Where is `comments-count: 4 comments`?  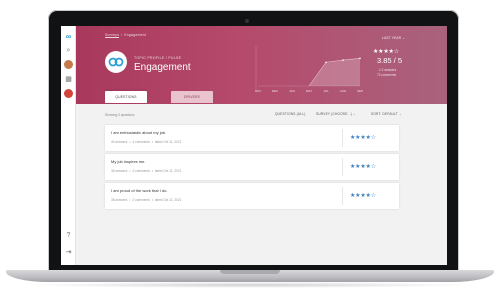
comments-count: 4 comments is located at coordinates (141, 142).